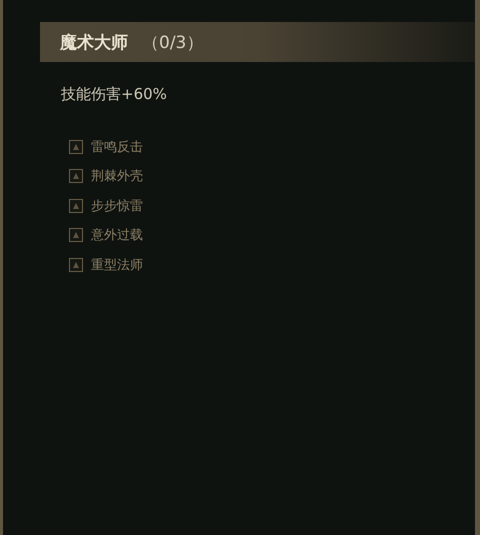 Image resolution: width=480 pixels, height=535 pixels. I want to click on skill-name: 步步惊雷, so click(117, 206).